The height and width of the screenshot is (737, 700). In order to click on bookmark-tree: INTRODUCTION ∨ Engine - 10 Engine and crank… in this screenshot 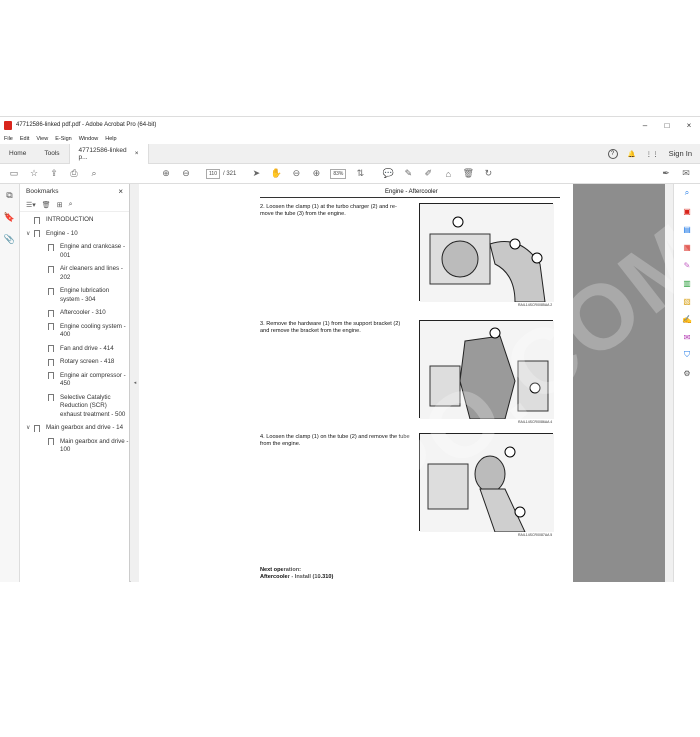, I will do `click(74, 333)`.